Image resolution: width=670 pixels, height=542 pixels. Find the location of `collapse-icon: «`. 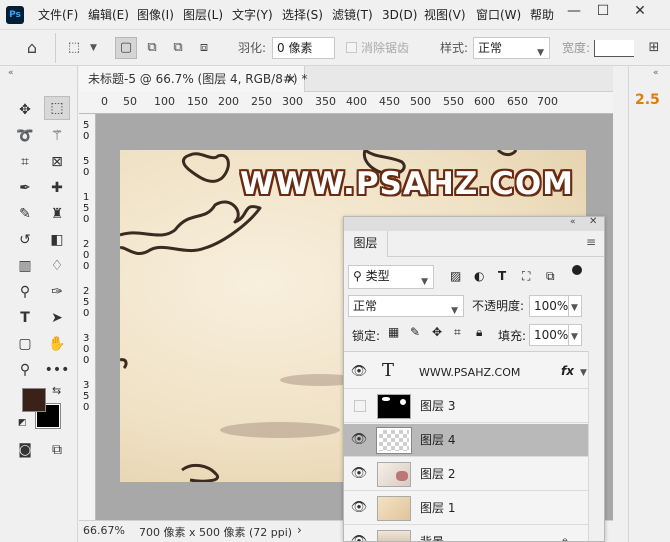

collapse-icon: « is located at coordinates (11, 73).